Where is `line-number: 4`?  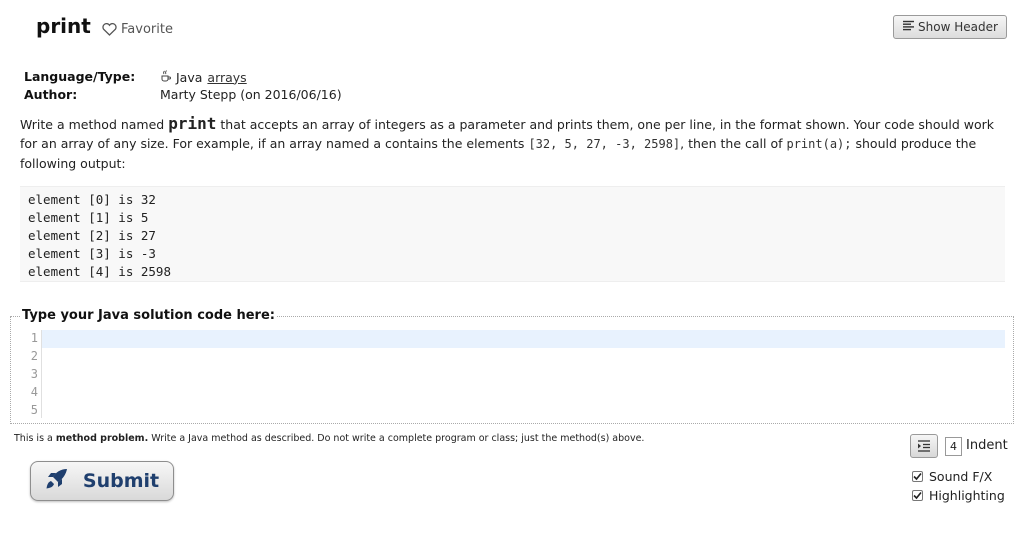
line-number: 4 is located at coordinates (34, 392).